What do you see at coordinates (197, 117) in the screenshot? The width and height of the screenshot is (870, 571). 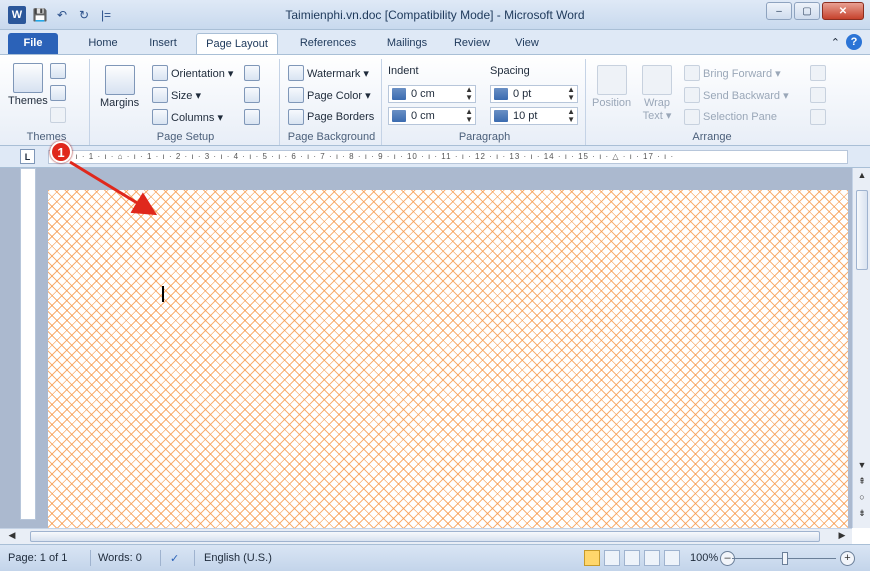 I see `columns-label: Columns ▾` at bounding box center [197, 117].